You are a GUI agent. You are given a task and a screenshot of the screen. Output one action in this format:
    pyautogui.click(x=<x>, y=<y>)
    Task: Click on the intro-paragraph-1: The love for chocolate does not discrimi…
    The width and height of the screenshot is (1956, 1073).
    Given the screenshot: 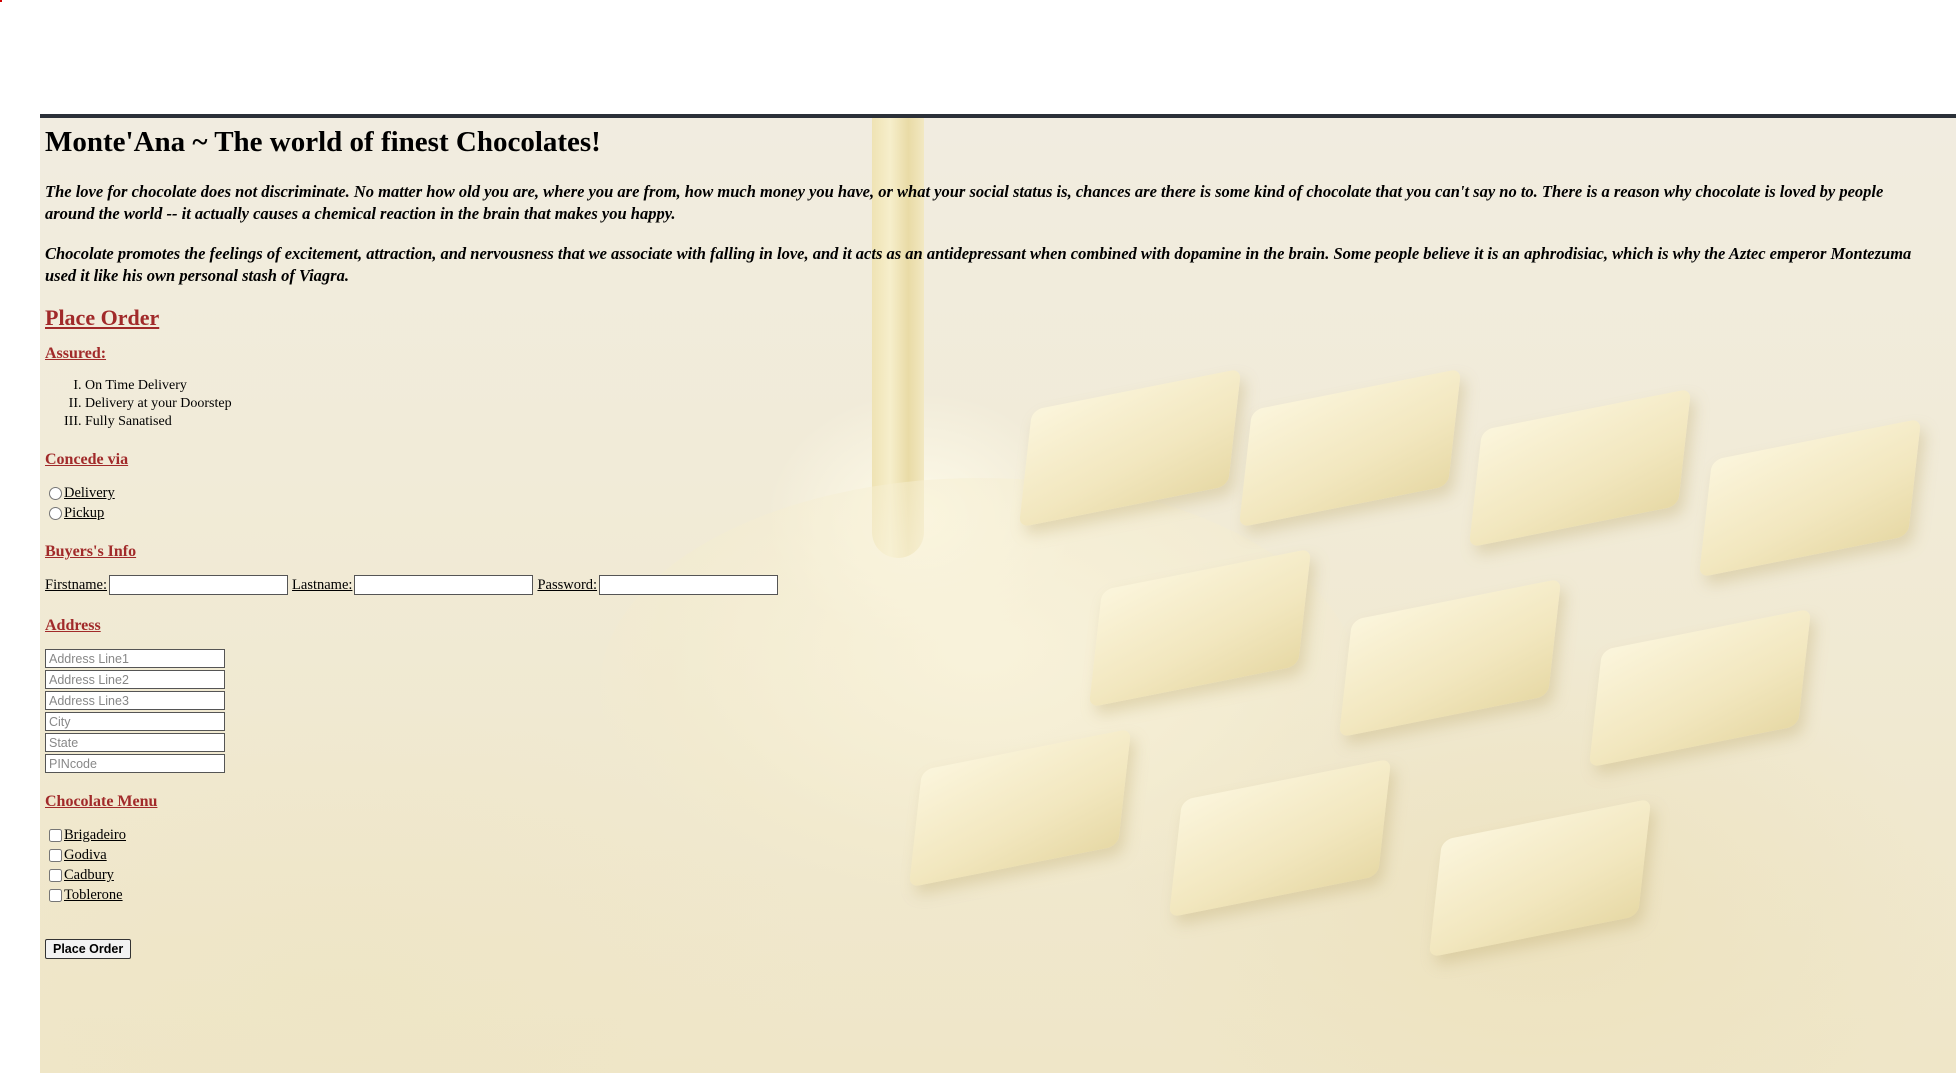 What is the action you would take?
    pyautogui.click(x=964, y=202)
    